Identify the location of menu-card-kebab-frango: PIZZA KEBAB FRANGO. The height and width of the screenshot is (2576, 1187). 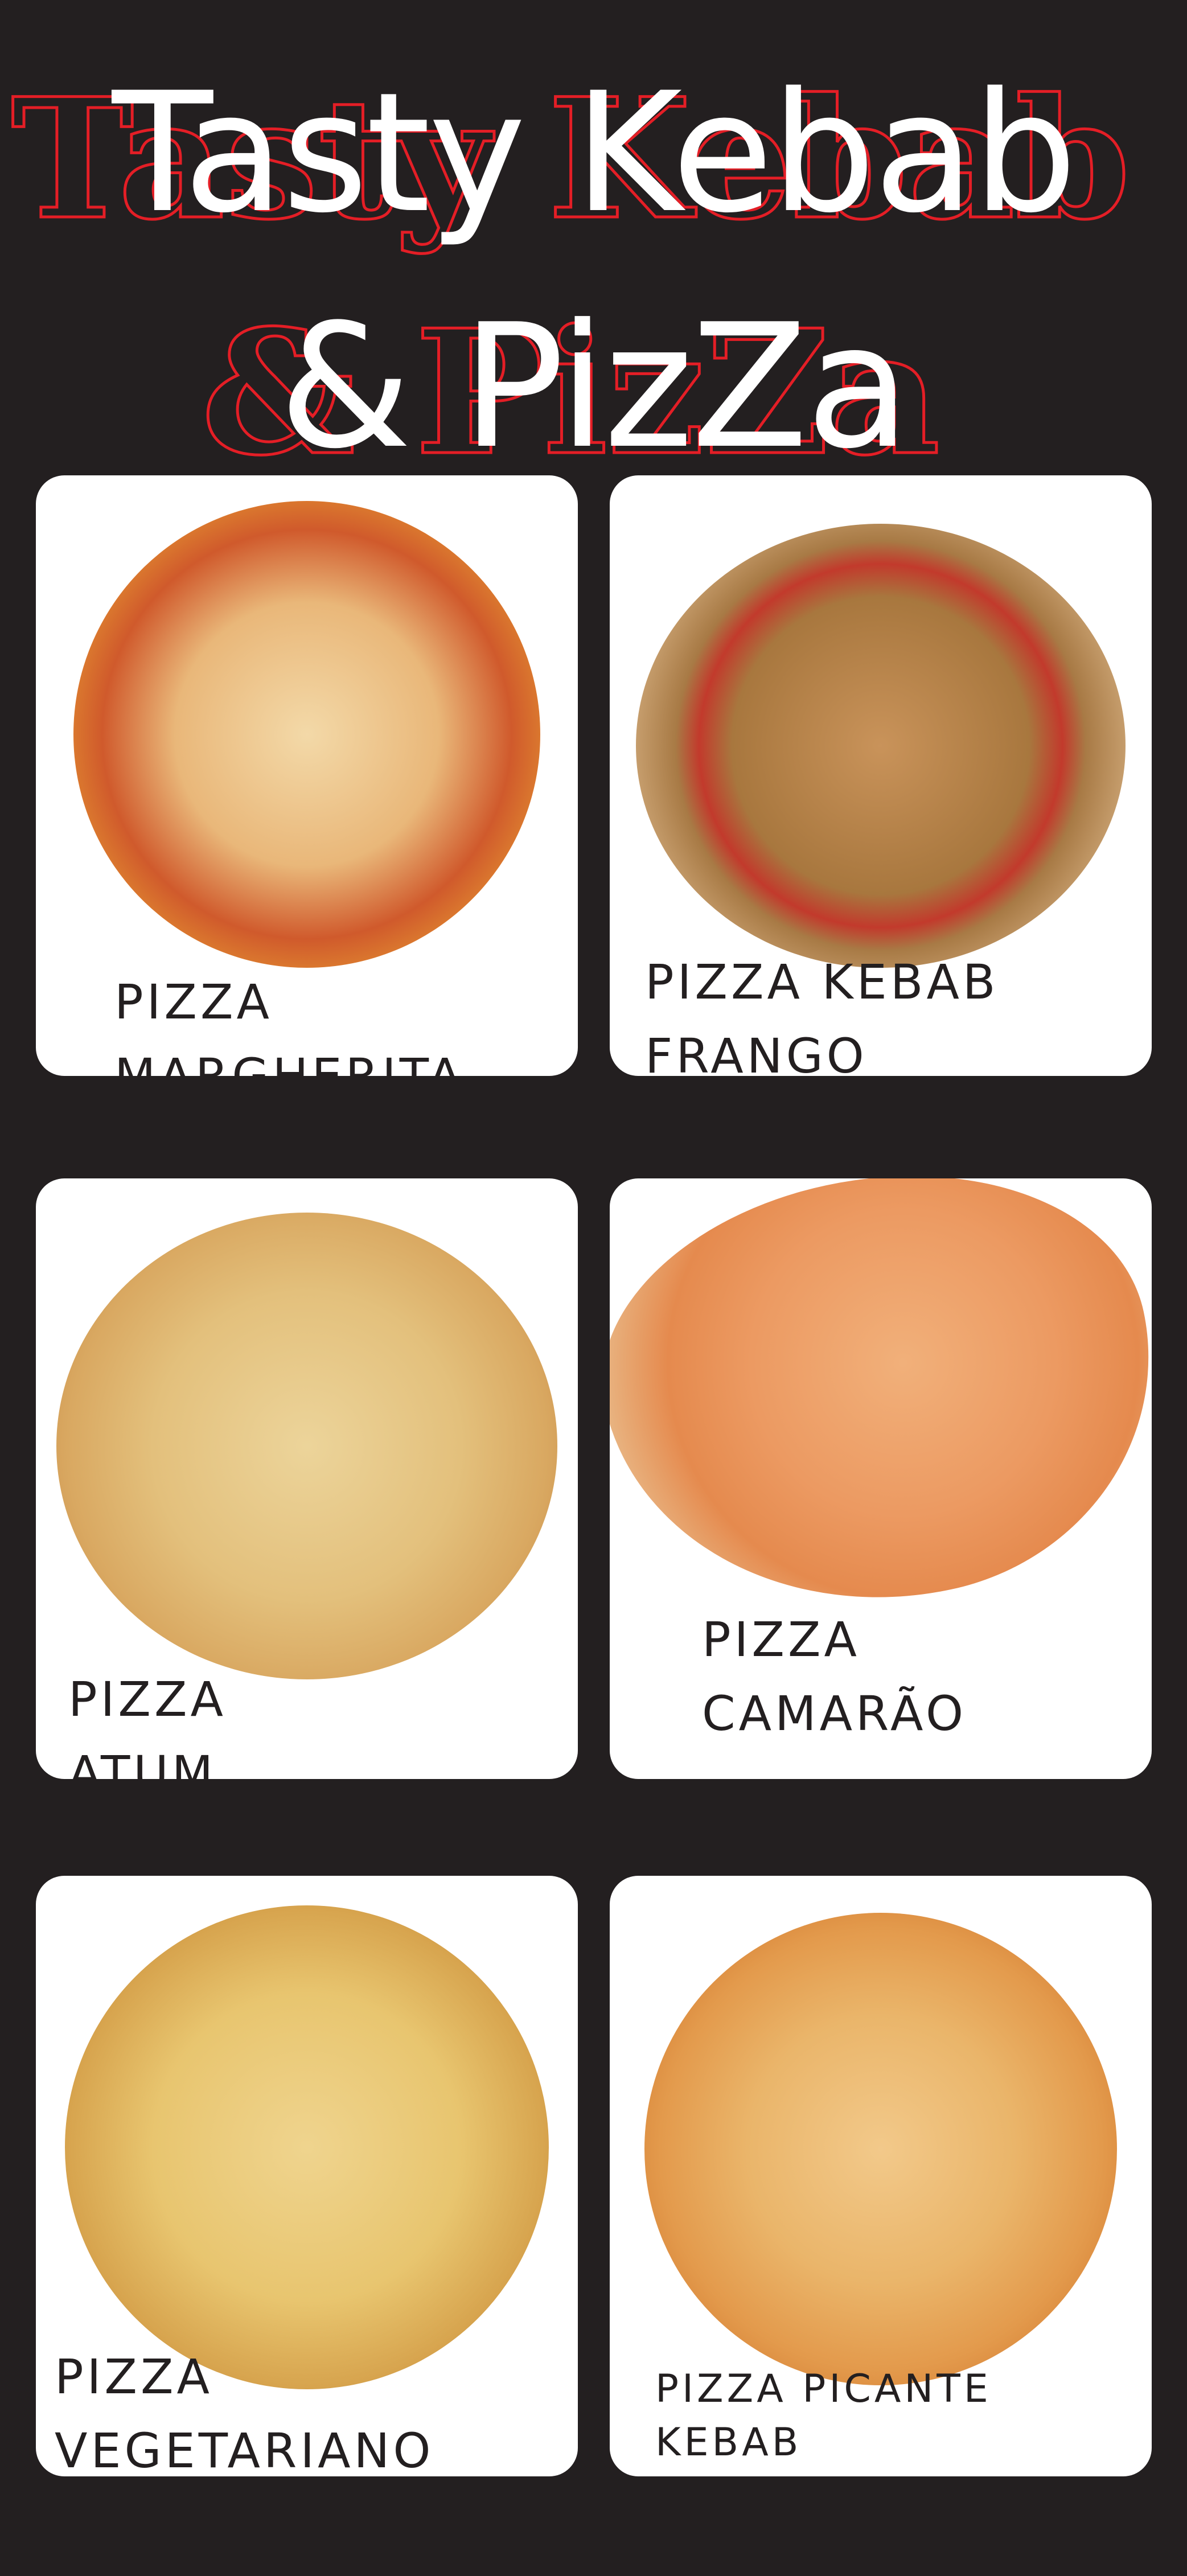
(881, 775).